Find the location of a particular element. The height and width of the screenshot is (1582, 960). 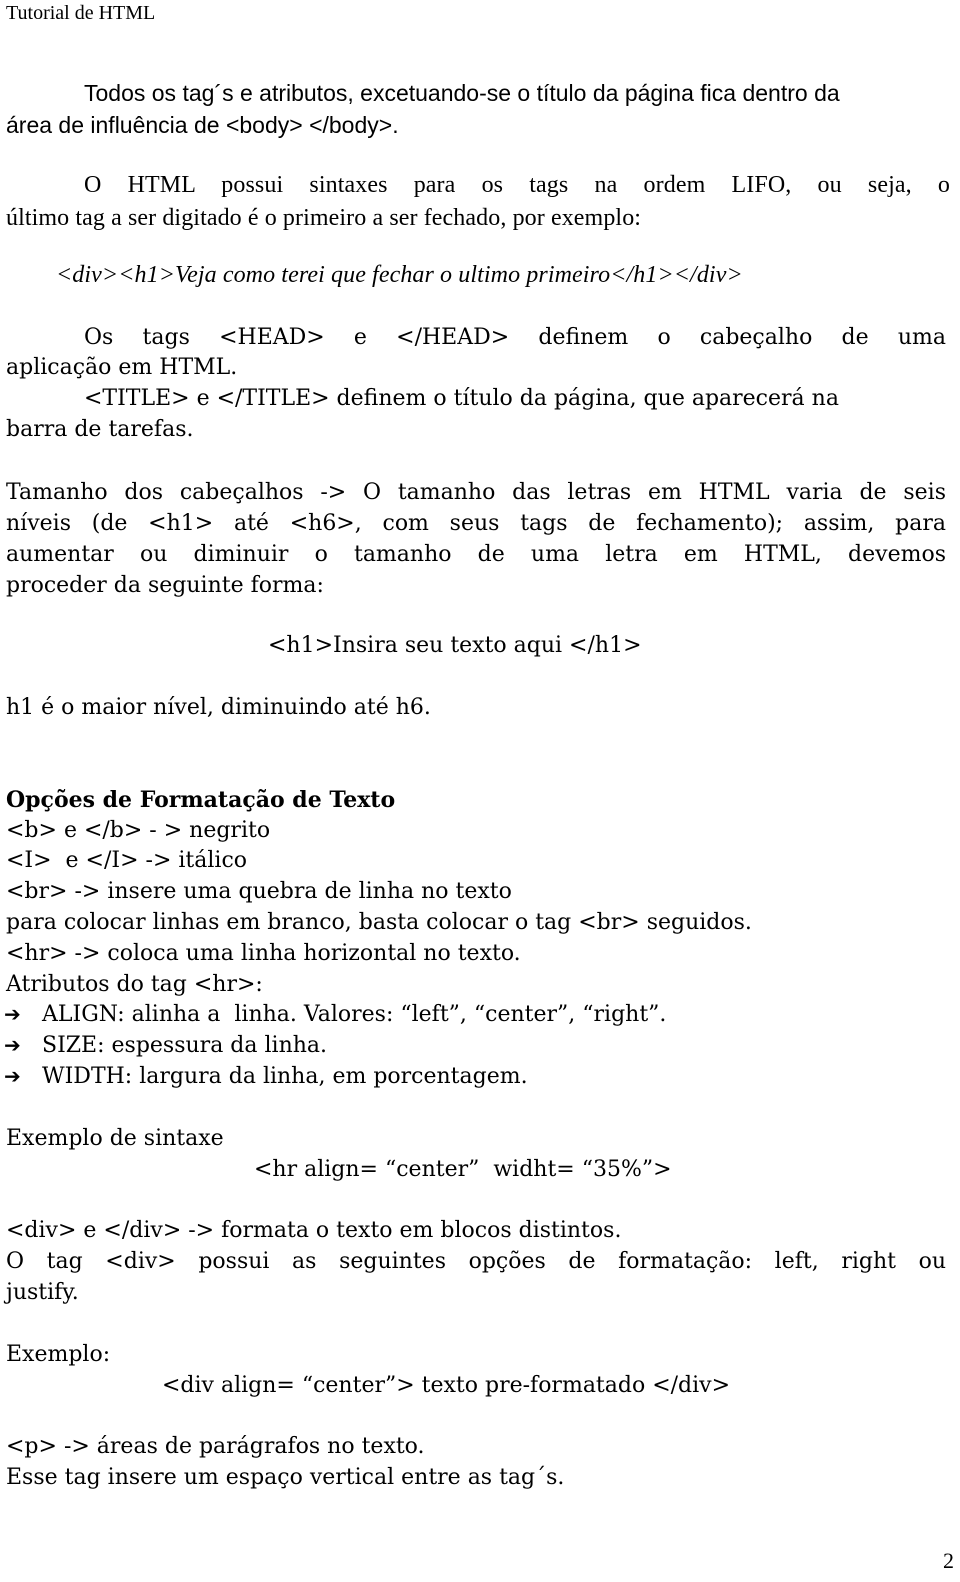

attribute-item: ➔ SIZE: espessura da linha. is located at coordinates (165, 1045).